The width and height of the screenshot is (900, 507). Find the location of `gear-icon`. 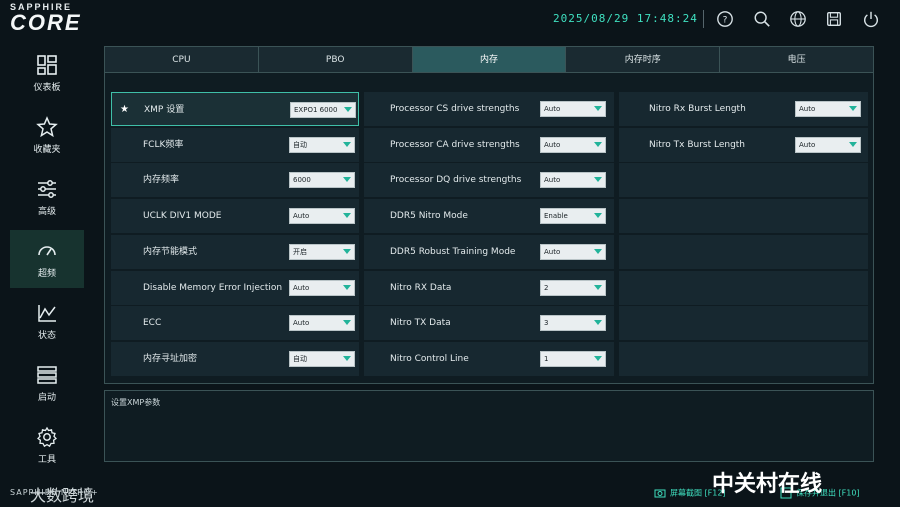

gear-icon is located at coordinates (47, 437).